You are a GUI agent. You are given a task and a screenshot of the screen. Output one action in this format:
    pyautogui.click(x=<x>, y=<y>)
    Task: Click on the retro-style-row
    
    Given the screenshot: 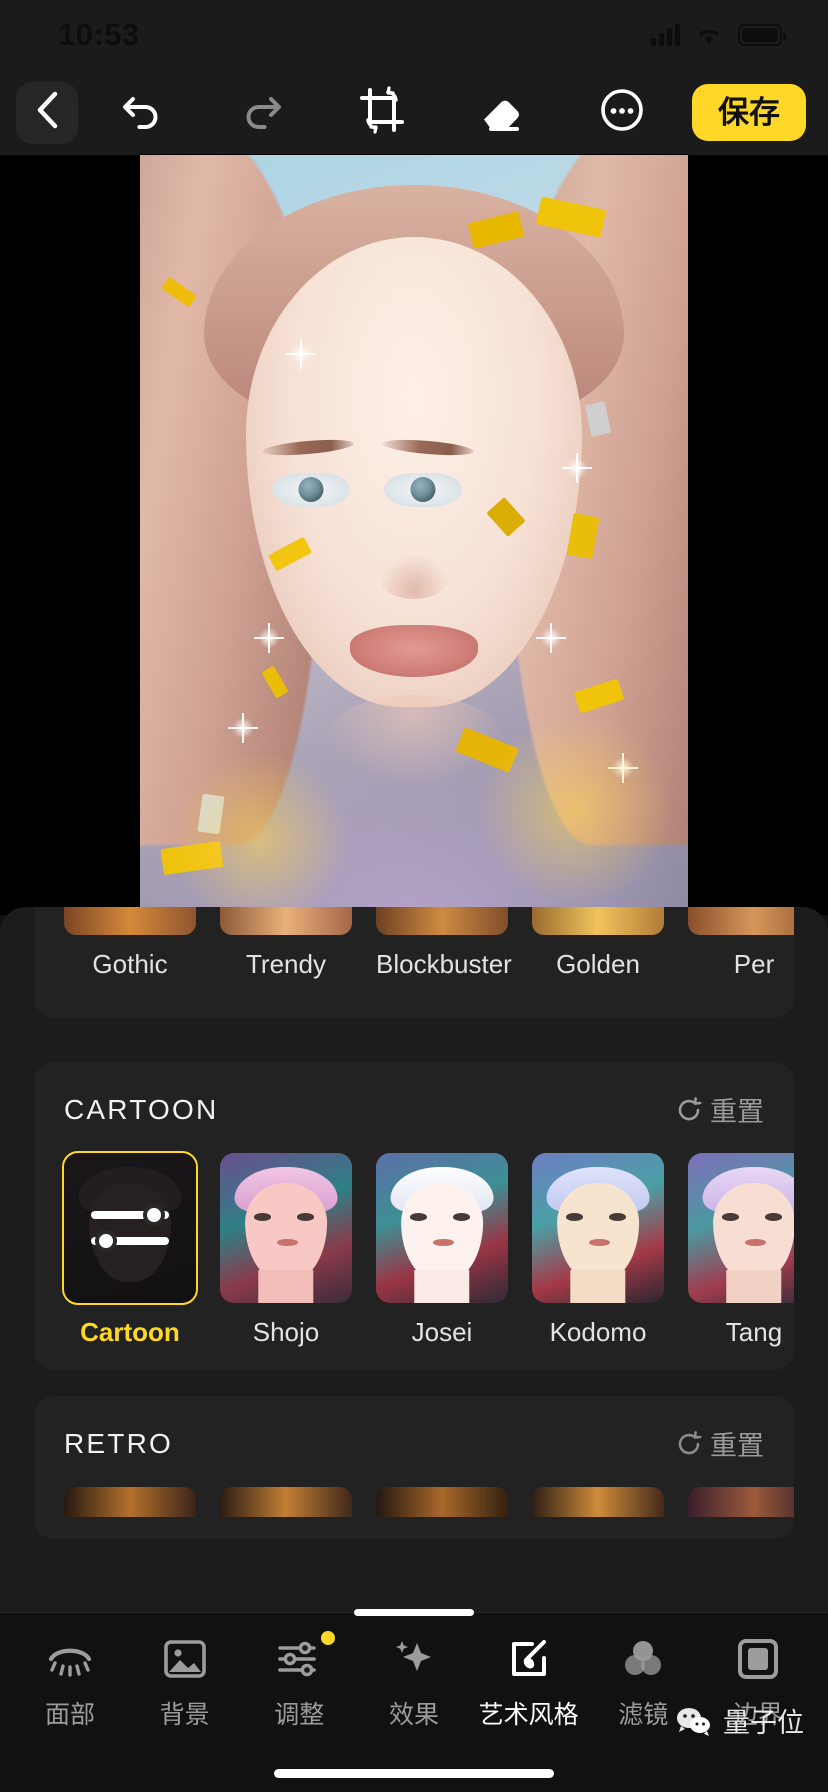 What is the action you would take?
    pyautogui.click(x=414, y=1504)
    